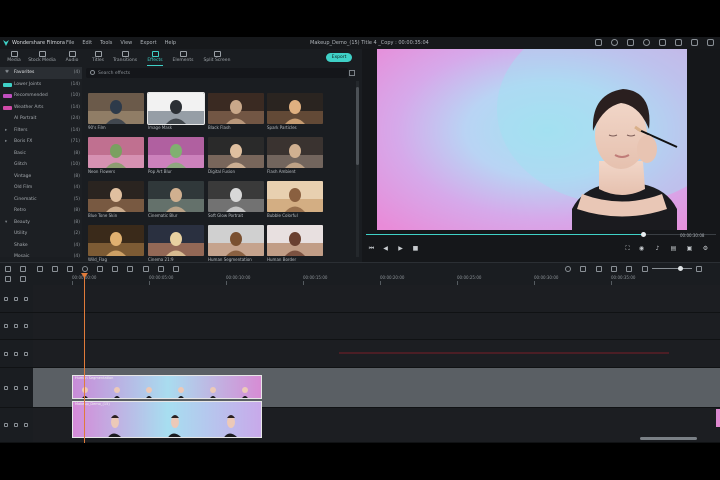 The width and height of the screenshot is (720, 480). I want to click on render-icon: ▤, so click(673, 248).